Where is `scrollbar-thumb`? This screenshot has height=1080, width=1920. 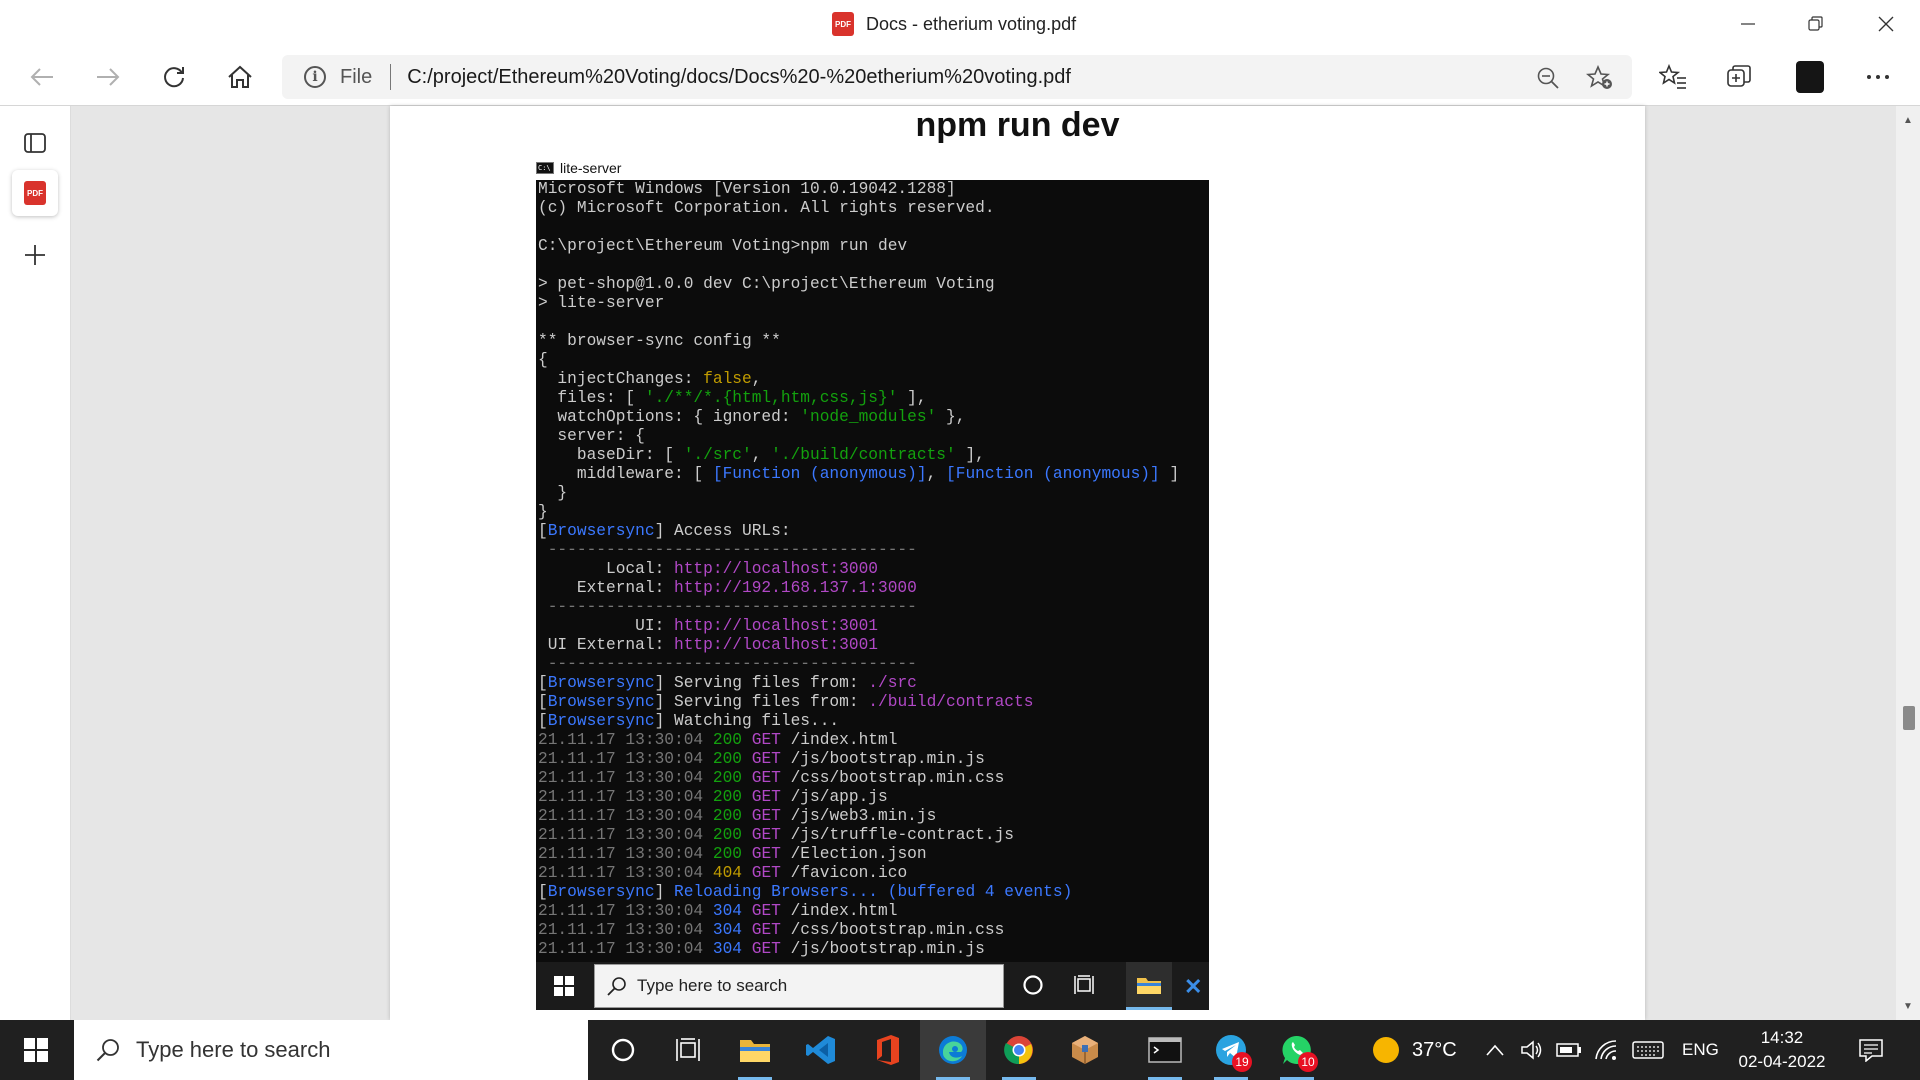
scrollbar-thumb is located at coordinates (1909, 718).